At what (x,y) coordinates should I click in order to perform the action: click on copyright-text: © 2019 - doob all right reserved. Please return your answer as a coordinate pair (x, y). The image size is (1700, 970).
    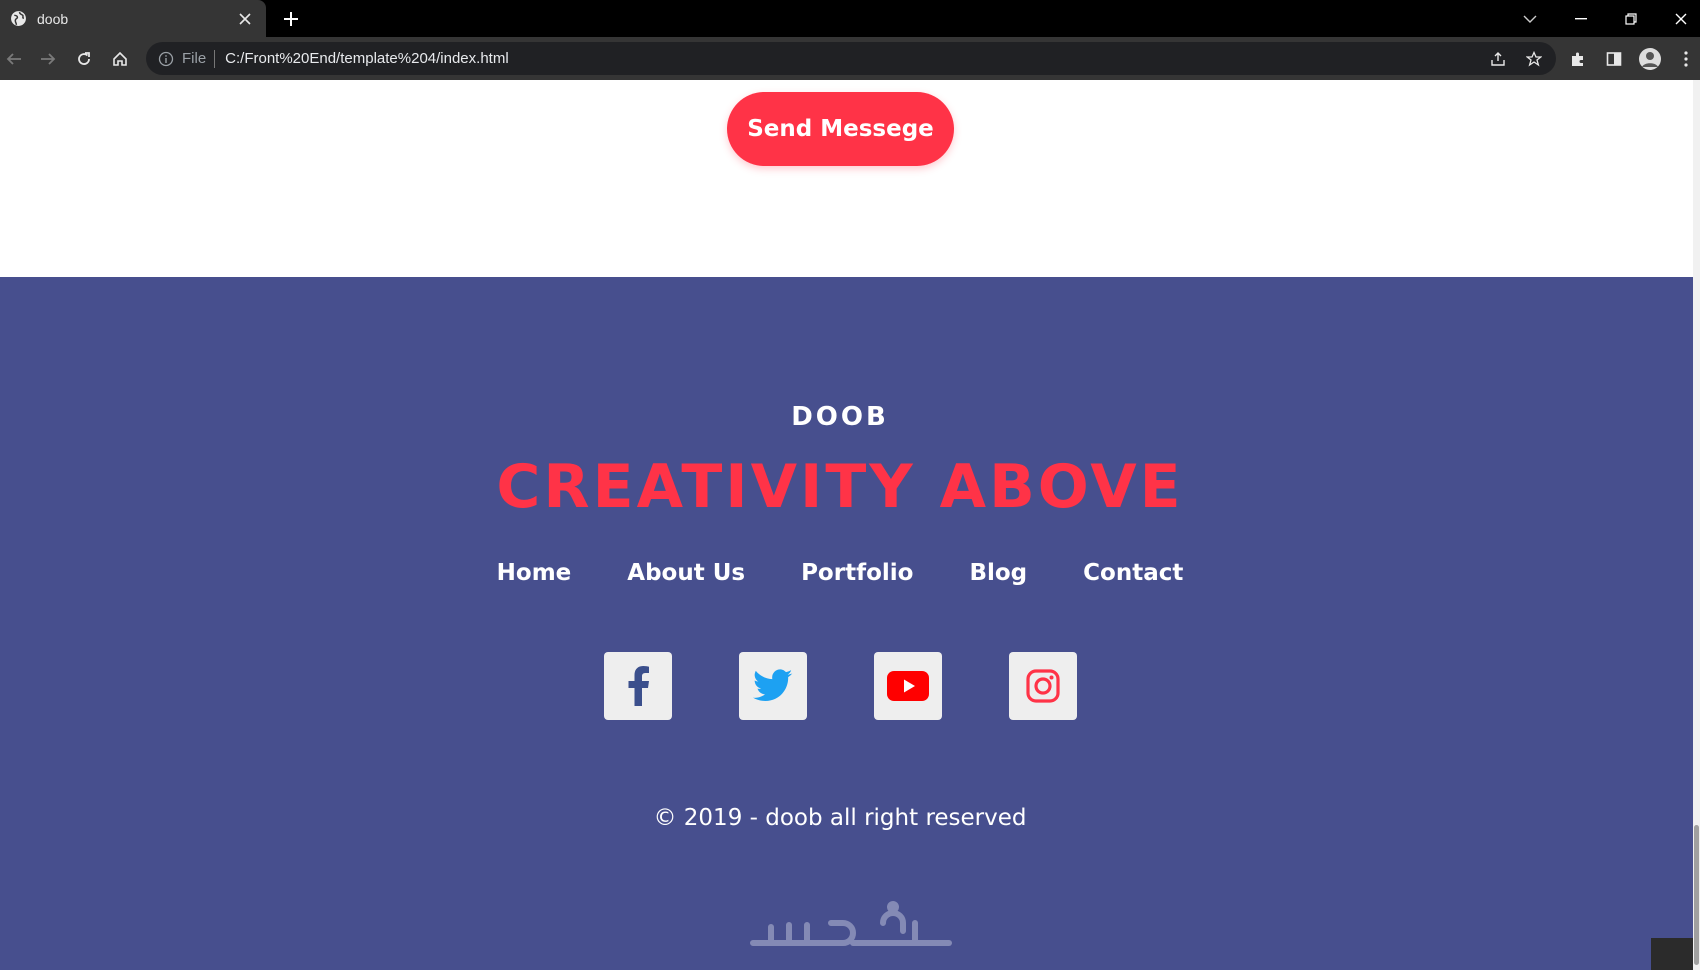
    Looking at the image, I should click on (840, 818).